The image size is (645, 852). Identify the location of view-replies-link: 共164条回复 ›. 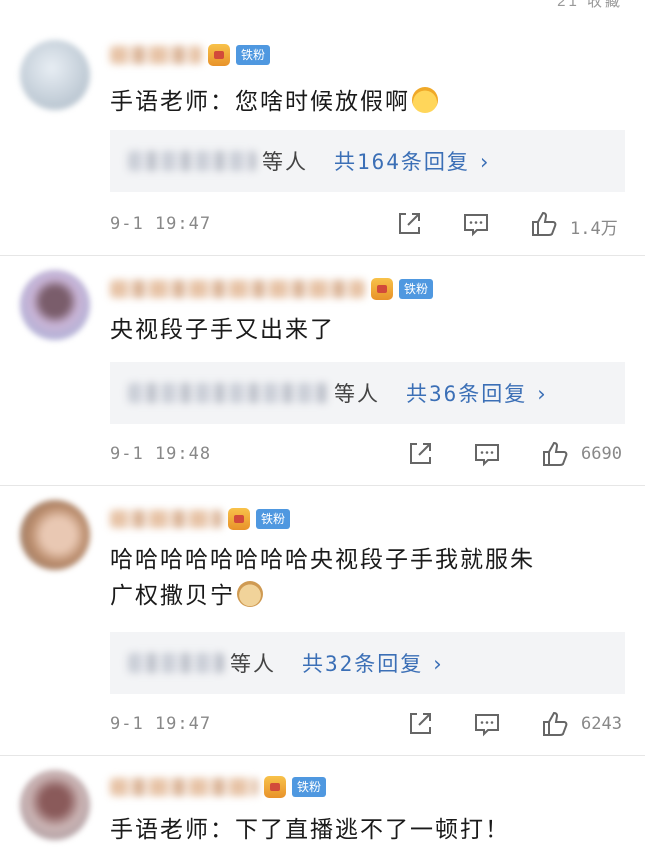
(412, 161).